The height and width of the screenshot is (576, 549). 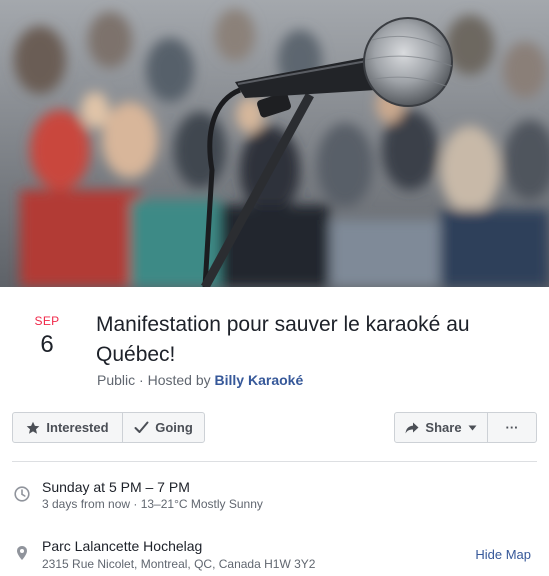 I want to click on interested-button: Interested, so click(x=67, y=427).